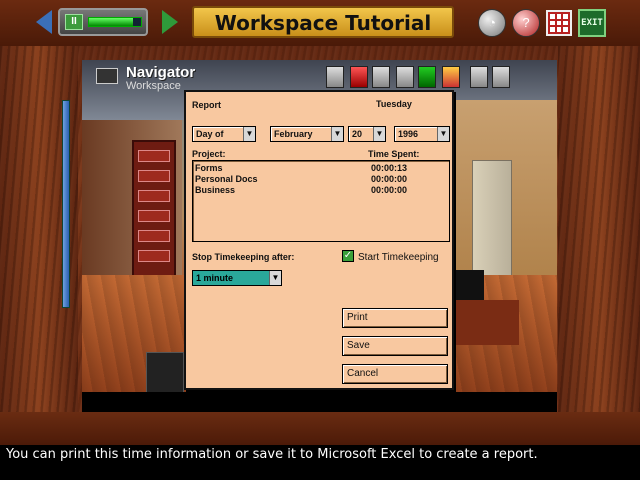 This screenshot has width=640, height=480. What do you see at coordinates (243, 257) in the screenshot?
I see `stop-timekeeping-label: Stop Timekeeping after:` at bounding box center [243, 257].